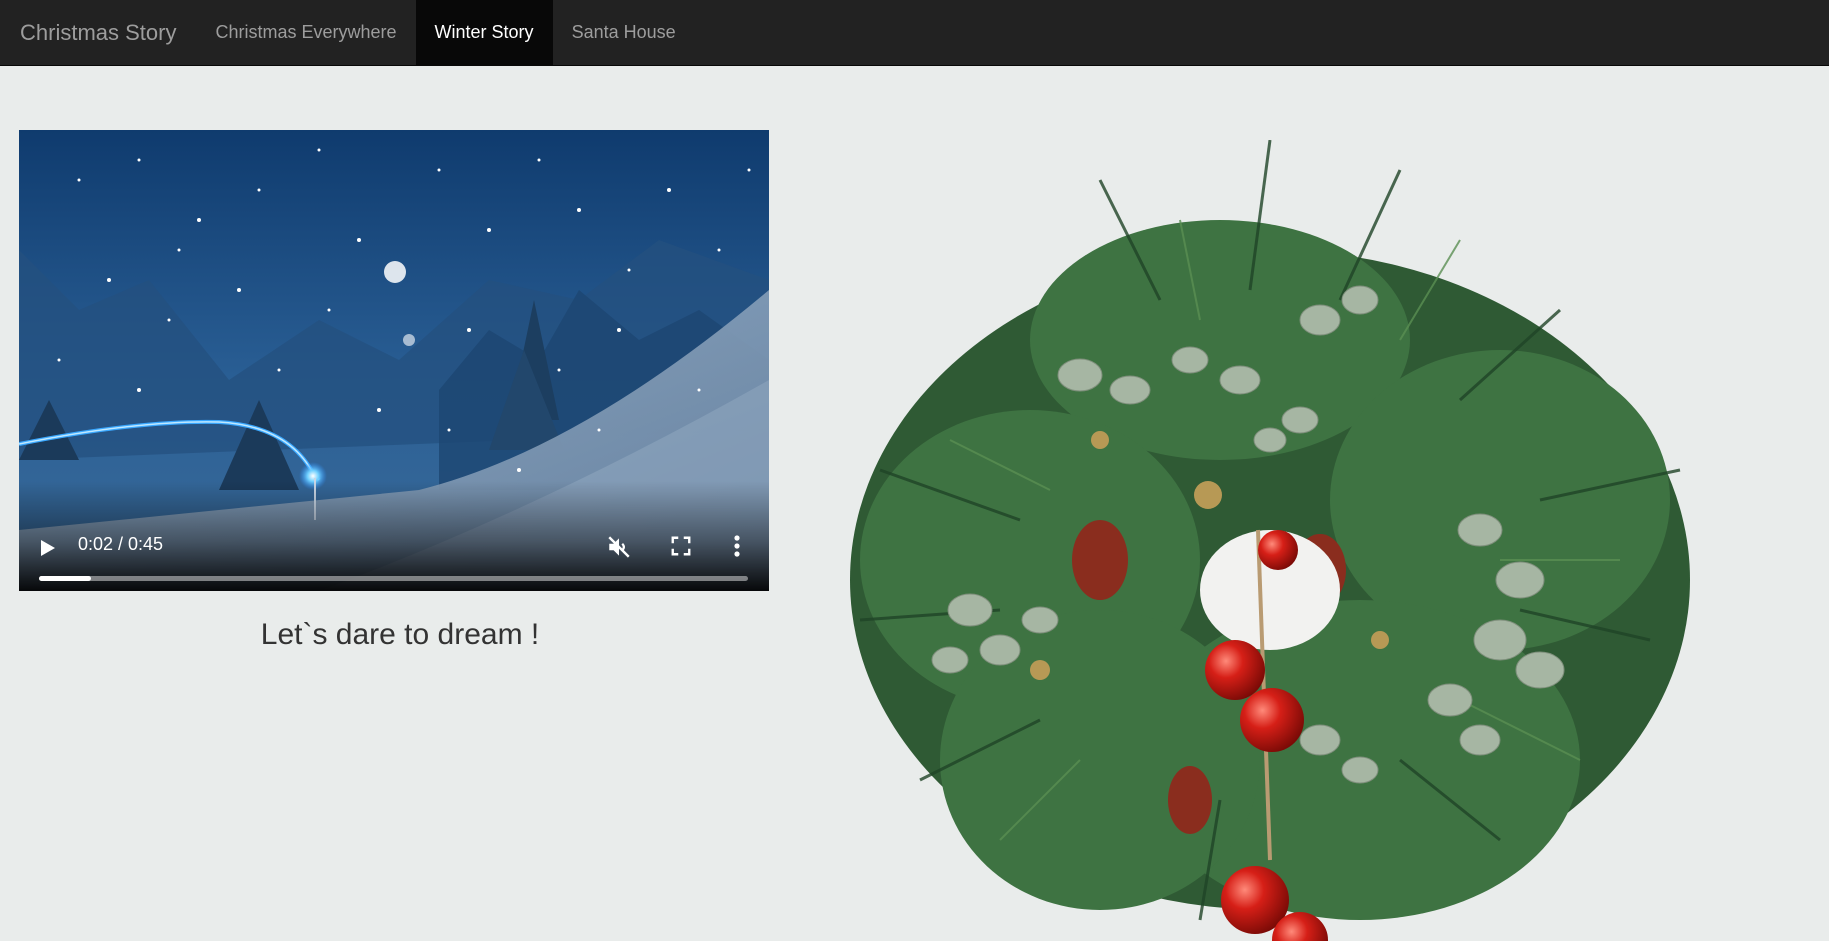 This screenshot has height=941, width=1829. What do you see at coordinates (400, 634) in the screenshot?
I see `tagline: Let`s dare to dream !` at bounding box center [400, 634].